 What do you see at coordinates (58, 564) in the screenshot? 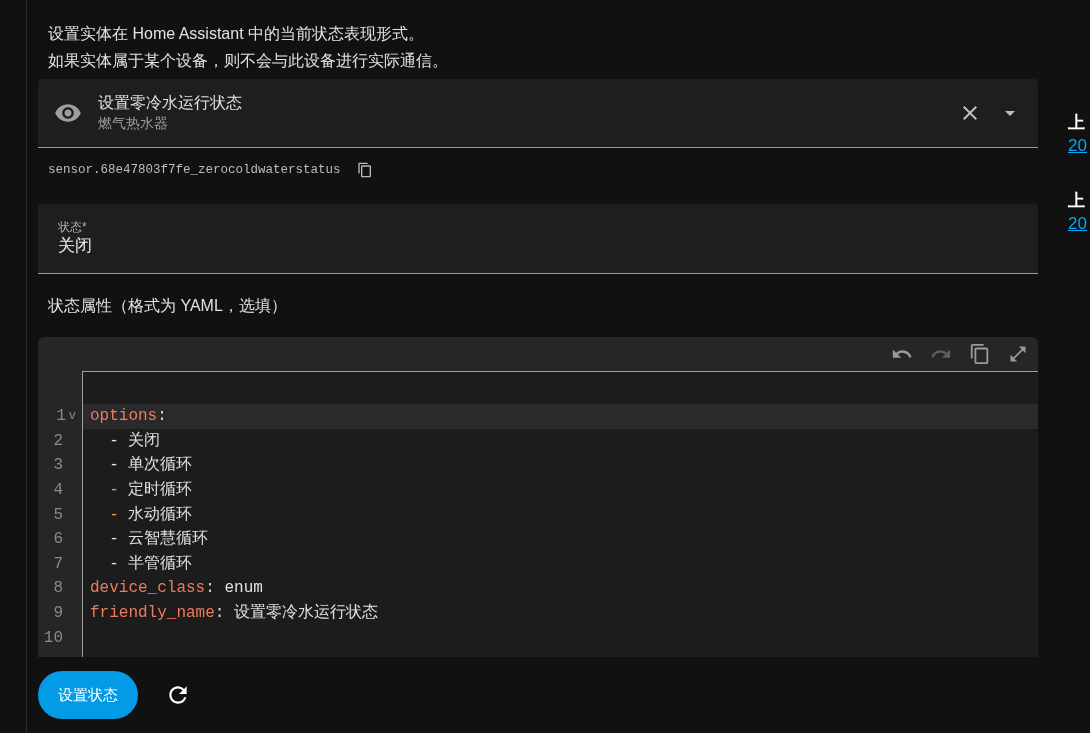
I see `line-number: 7` at bounding box center [58, 564].